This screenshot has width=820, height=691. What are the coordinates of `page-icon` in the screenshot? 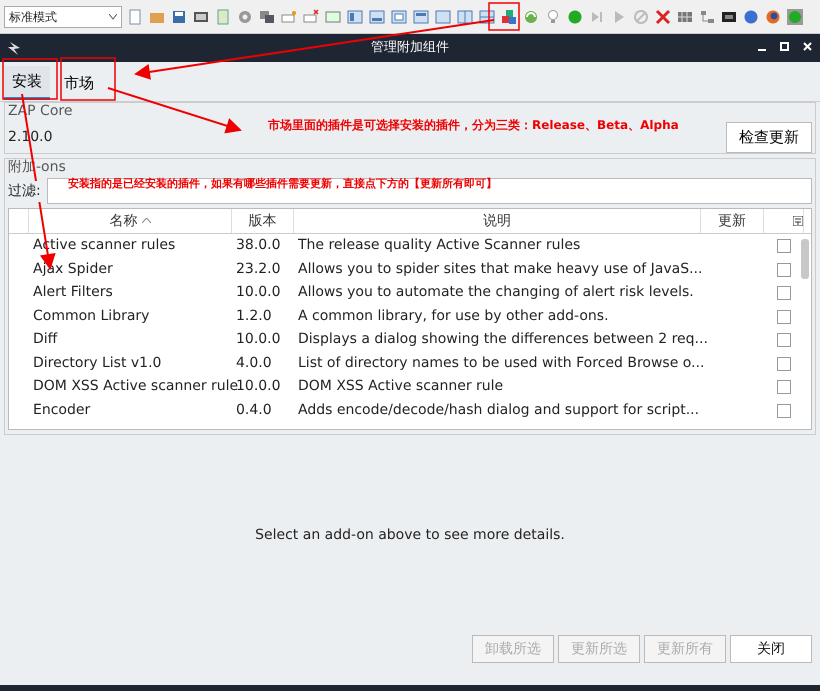 It's located at (223, 16).